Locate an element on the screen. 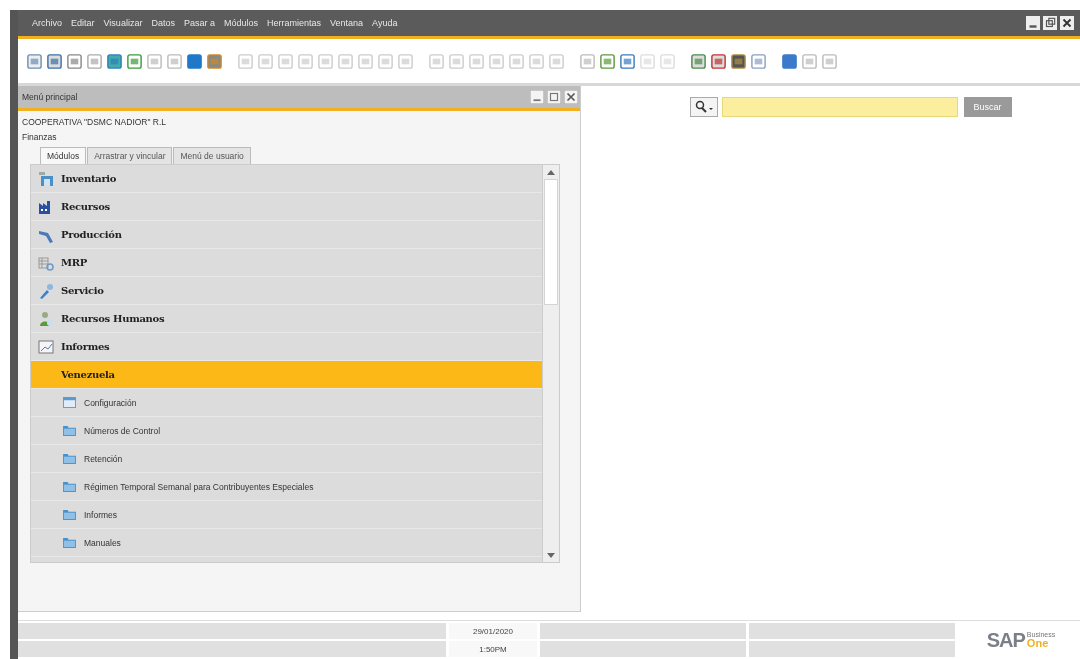 This screenshot has height=659, width=1080. tab: Módulos is located at coordinates (63, 155).